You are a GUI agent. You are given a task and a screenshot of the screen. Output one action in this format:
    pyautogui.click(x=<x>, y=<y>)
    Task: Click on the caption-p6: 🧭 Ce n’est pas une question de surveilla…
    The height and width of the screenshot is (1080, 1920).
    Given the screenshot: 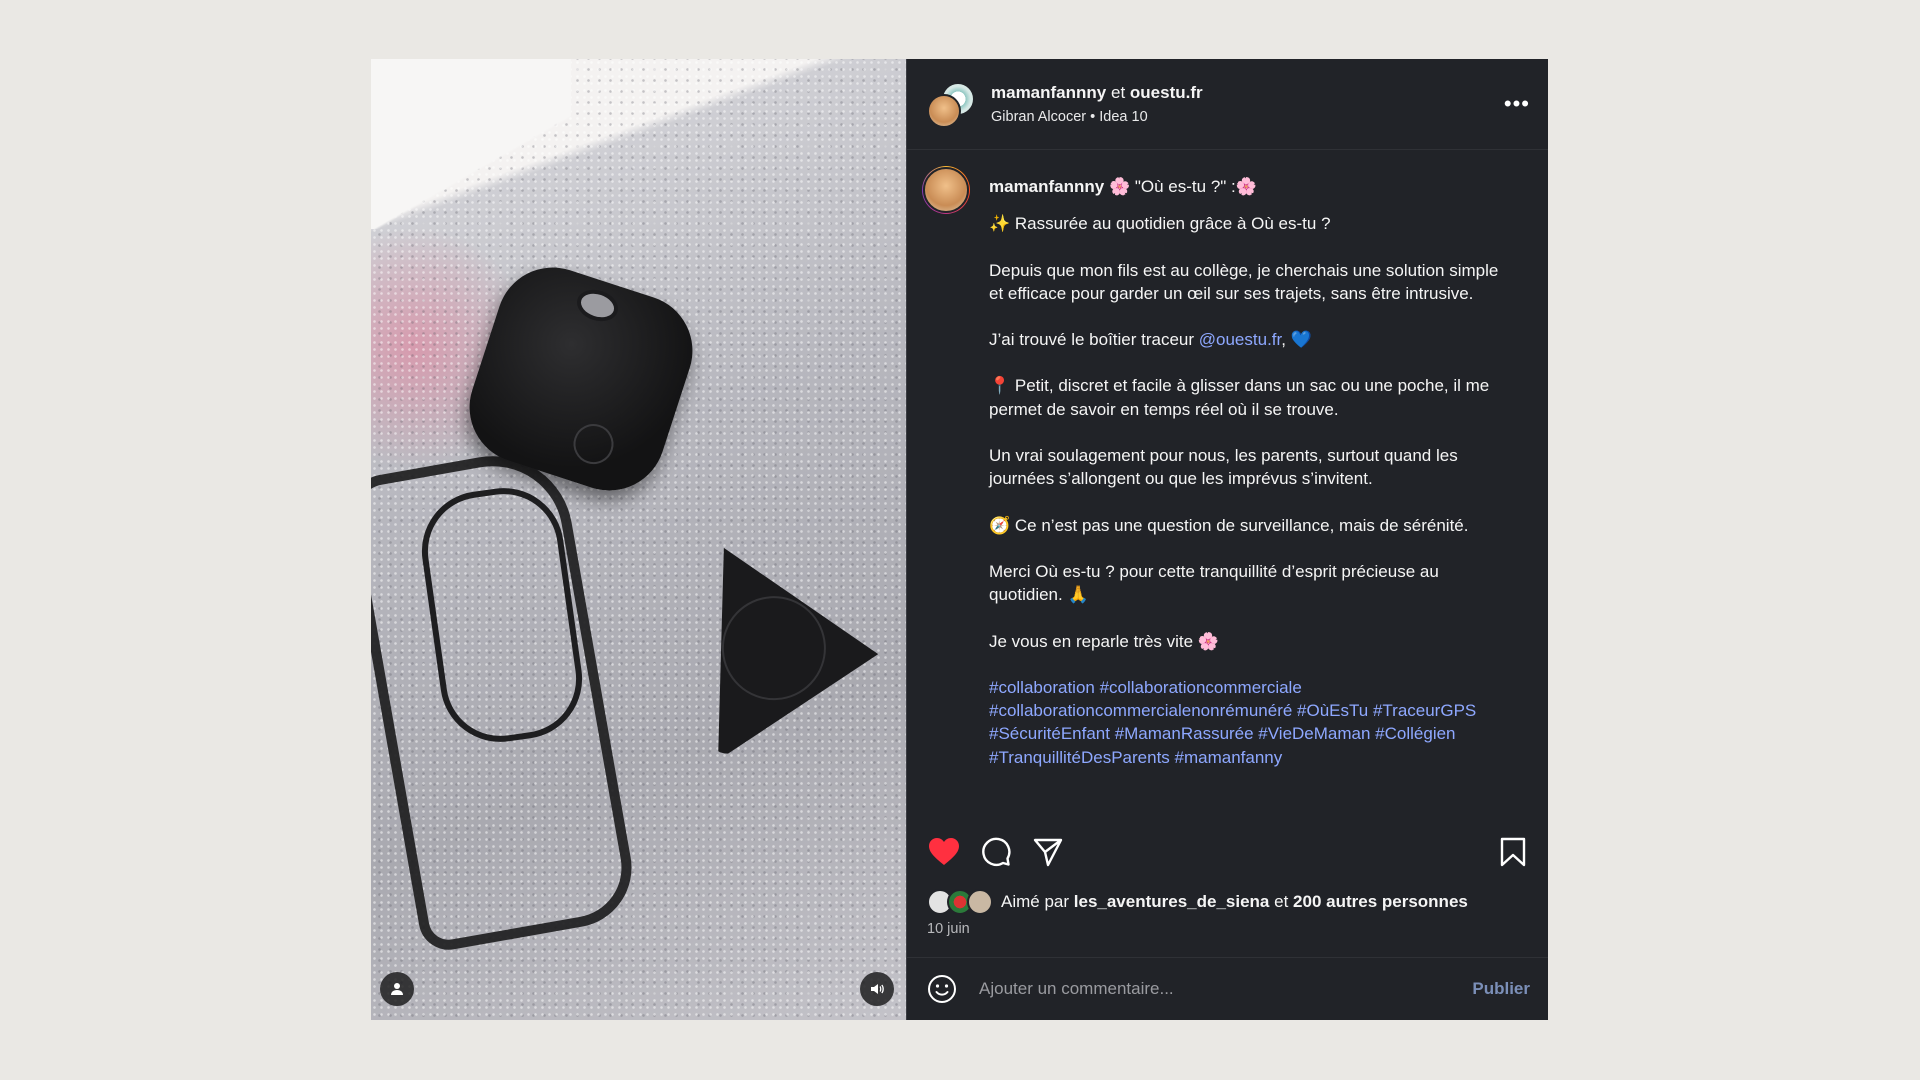 What is the action you would take?
    pyautogui.click(x=1229, y=525)
    